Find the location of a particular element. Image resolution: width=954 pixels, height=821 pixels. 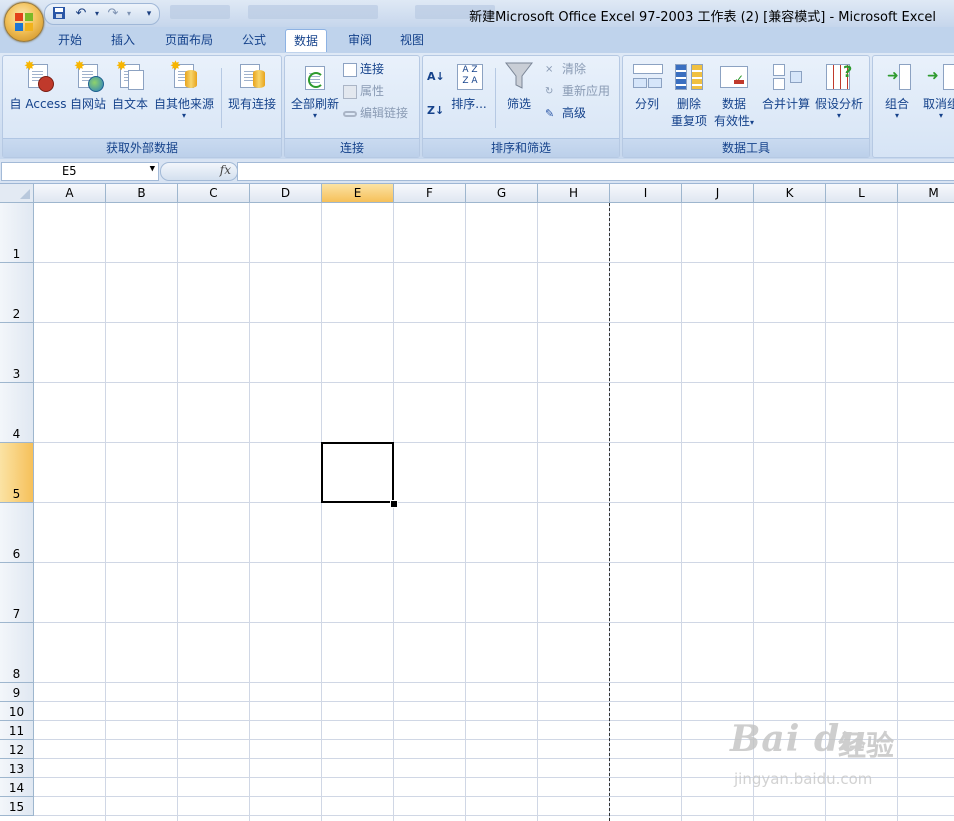

column-header-e: E is located at coordinates (358, 193).